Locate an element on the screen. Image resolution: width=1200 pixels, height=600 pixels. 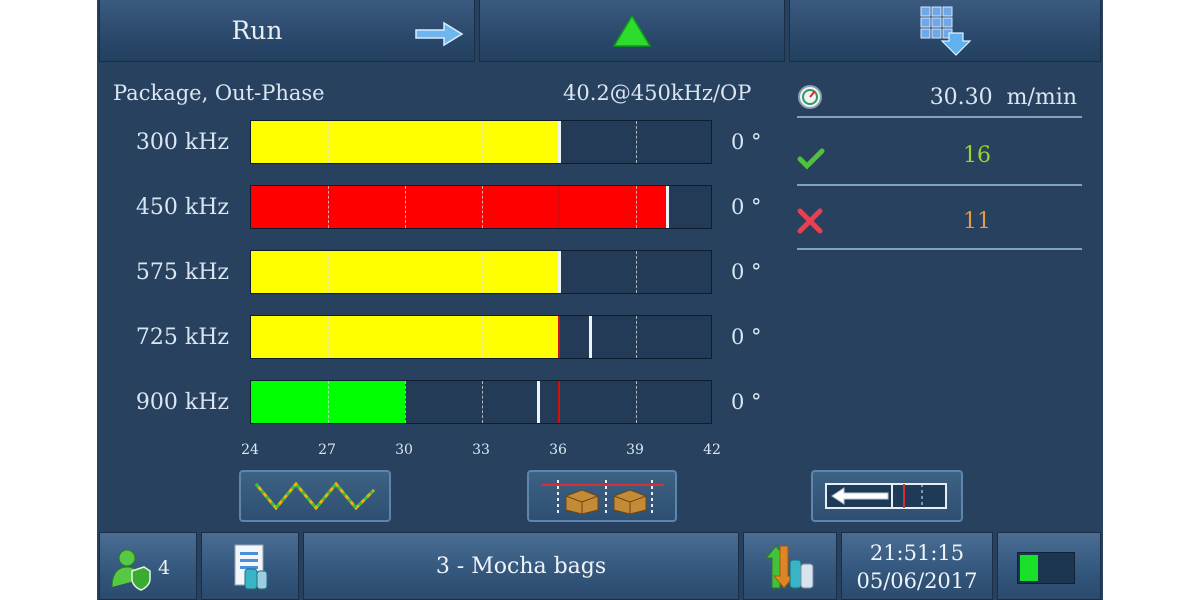
grid-download-icon is located at coordinates (946, 31).